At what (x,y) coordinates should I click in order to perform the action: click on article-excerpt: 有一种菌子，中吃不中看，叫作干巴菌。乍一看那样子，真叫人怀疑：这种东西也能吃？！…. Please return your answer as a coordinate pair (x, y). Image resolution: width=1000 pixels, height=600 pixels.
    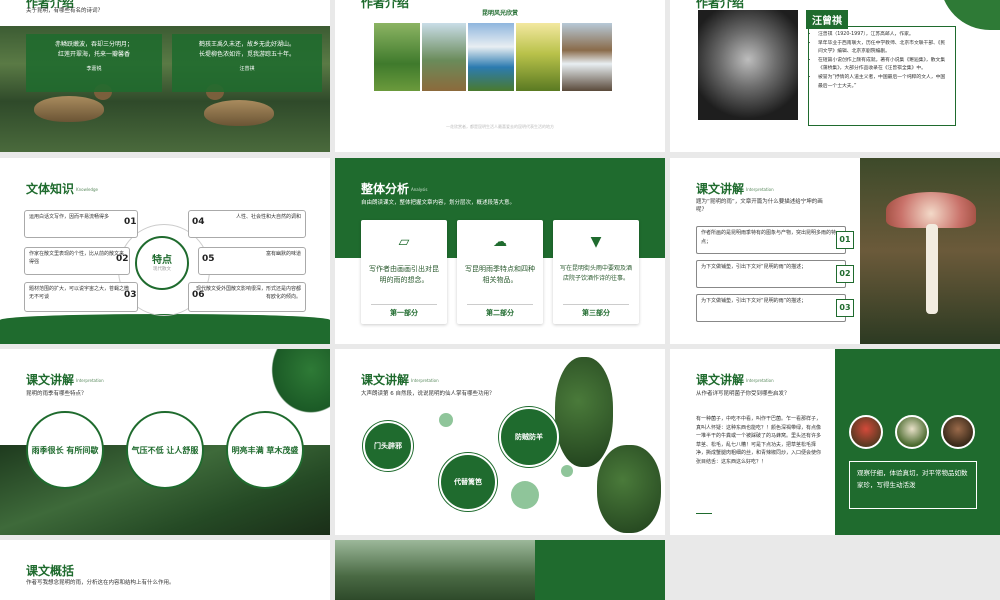
    Looking at the image, I should click on (759, 440).